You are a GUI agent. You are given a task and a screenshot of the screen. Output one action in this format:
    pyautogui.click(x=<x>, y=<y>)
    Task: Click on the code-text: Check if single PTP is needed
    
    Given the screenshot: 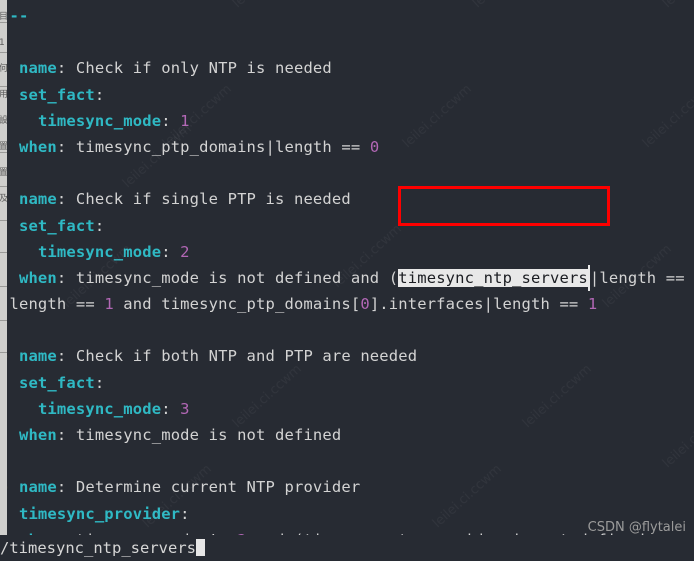 What is the action you would take?
    pyautogui.click(x=213, y=199)
    